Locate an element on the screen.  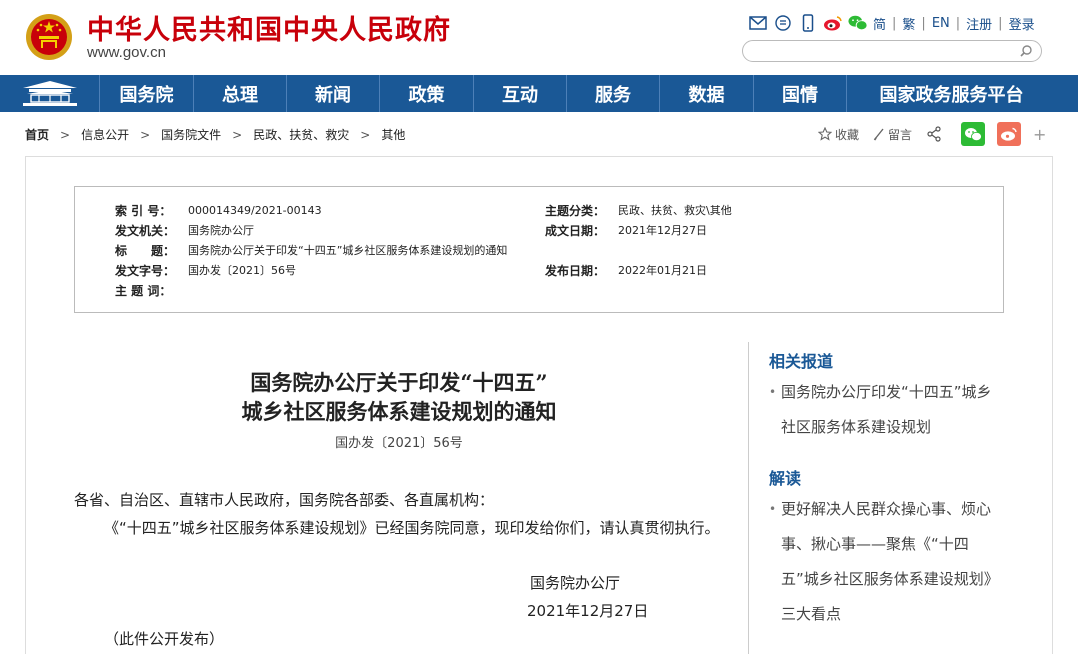
favorite-label: 收藏 is located at coordinates (847, 134).